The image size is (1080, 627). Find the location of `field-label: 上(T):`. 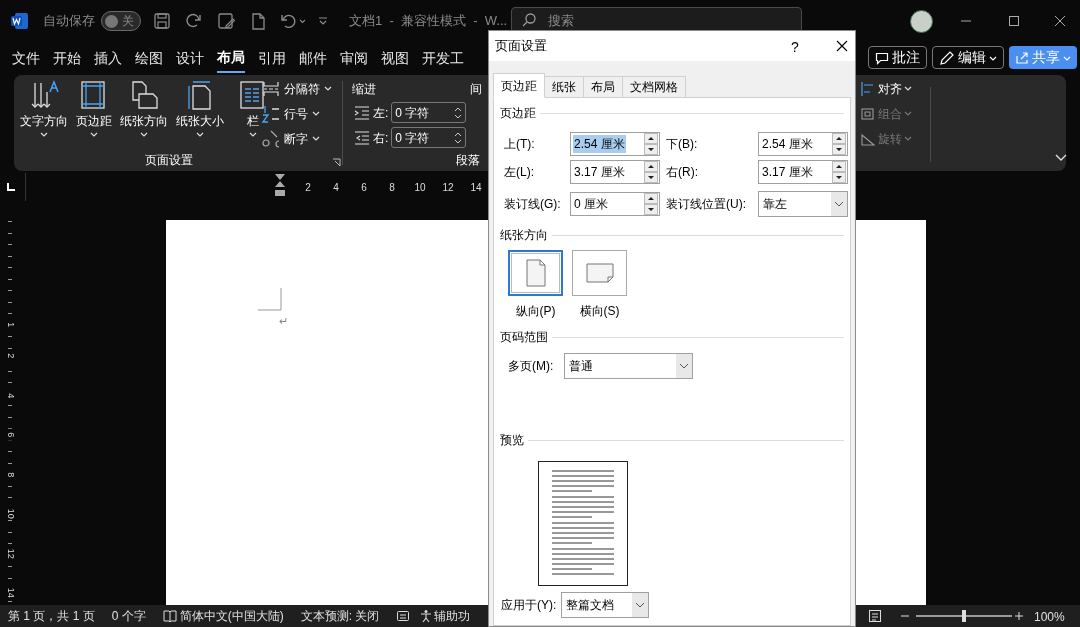

field-label: 上(T): is located at coordinates (520, 144).